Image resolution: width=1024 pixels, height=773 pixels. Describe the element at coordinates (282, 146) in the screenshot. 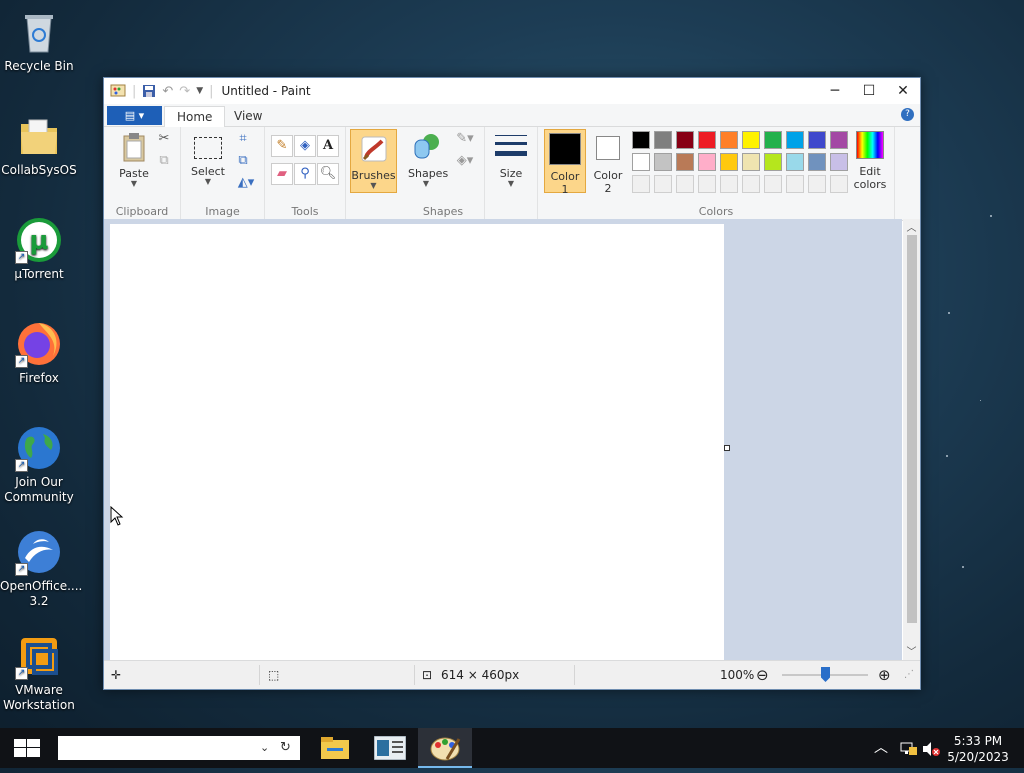

I see `pencil-icon: ✎` at that location.